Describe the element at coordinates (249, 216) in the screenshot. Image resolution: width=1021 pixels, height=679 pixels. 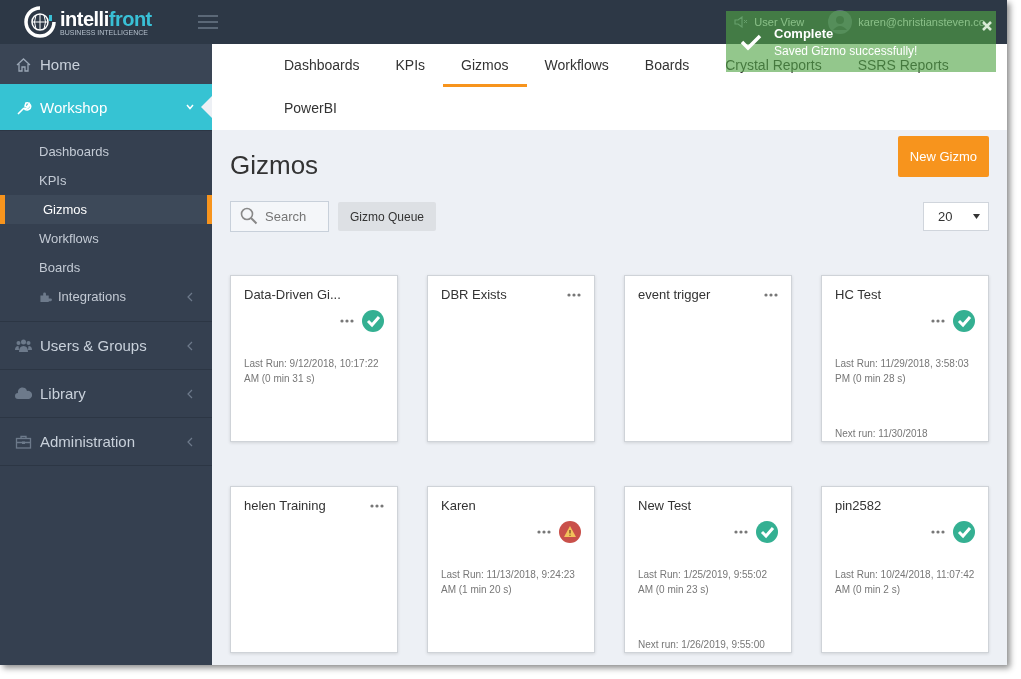
I see `search-icon` at that location.